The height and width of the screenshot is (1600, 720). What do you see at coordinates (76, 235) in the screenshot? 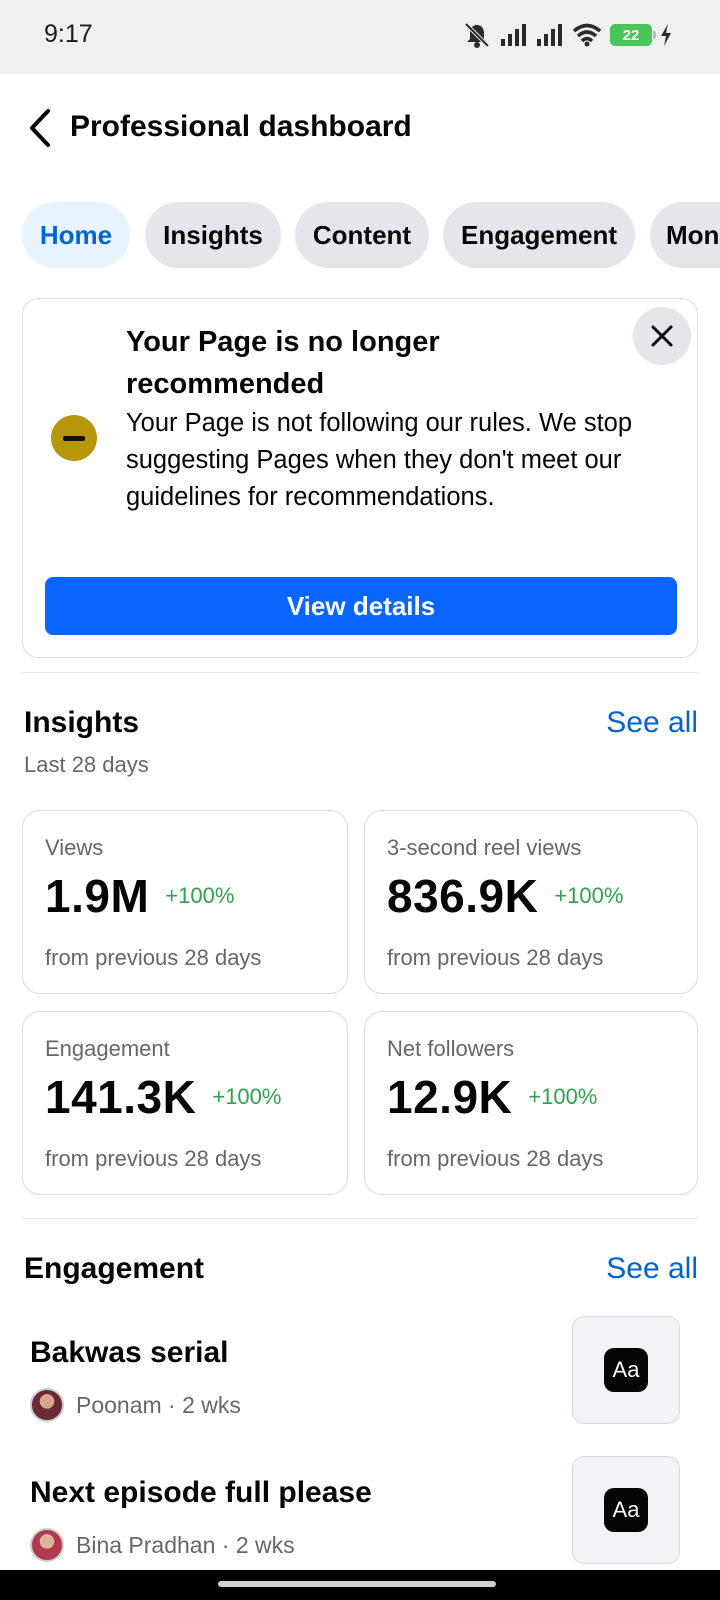
I see `tab-home: Home` at bounding box center [76, 235].